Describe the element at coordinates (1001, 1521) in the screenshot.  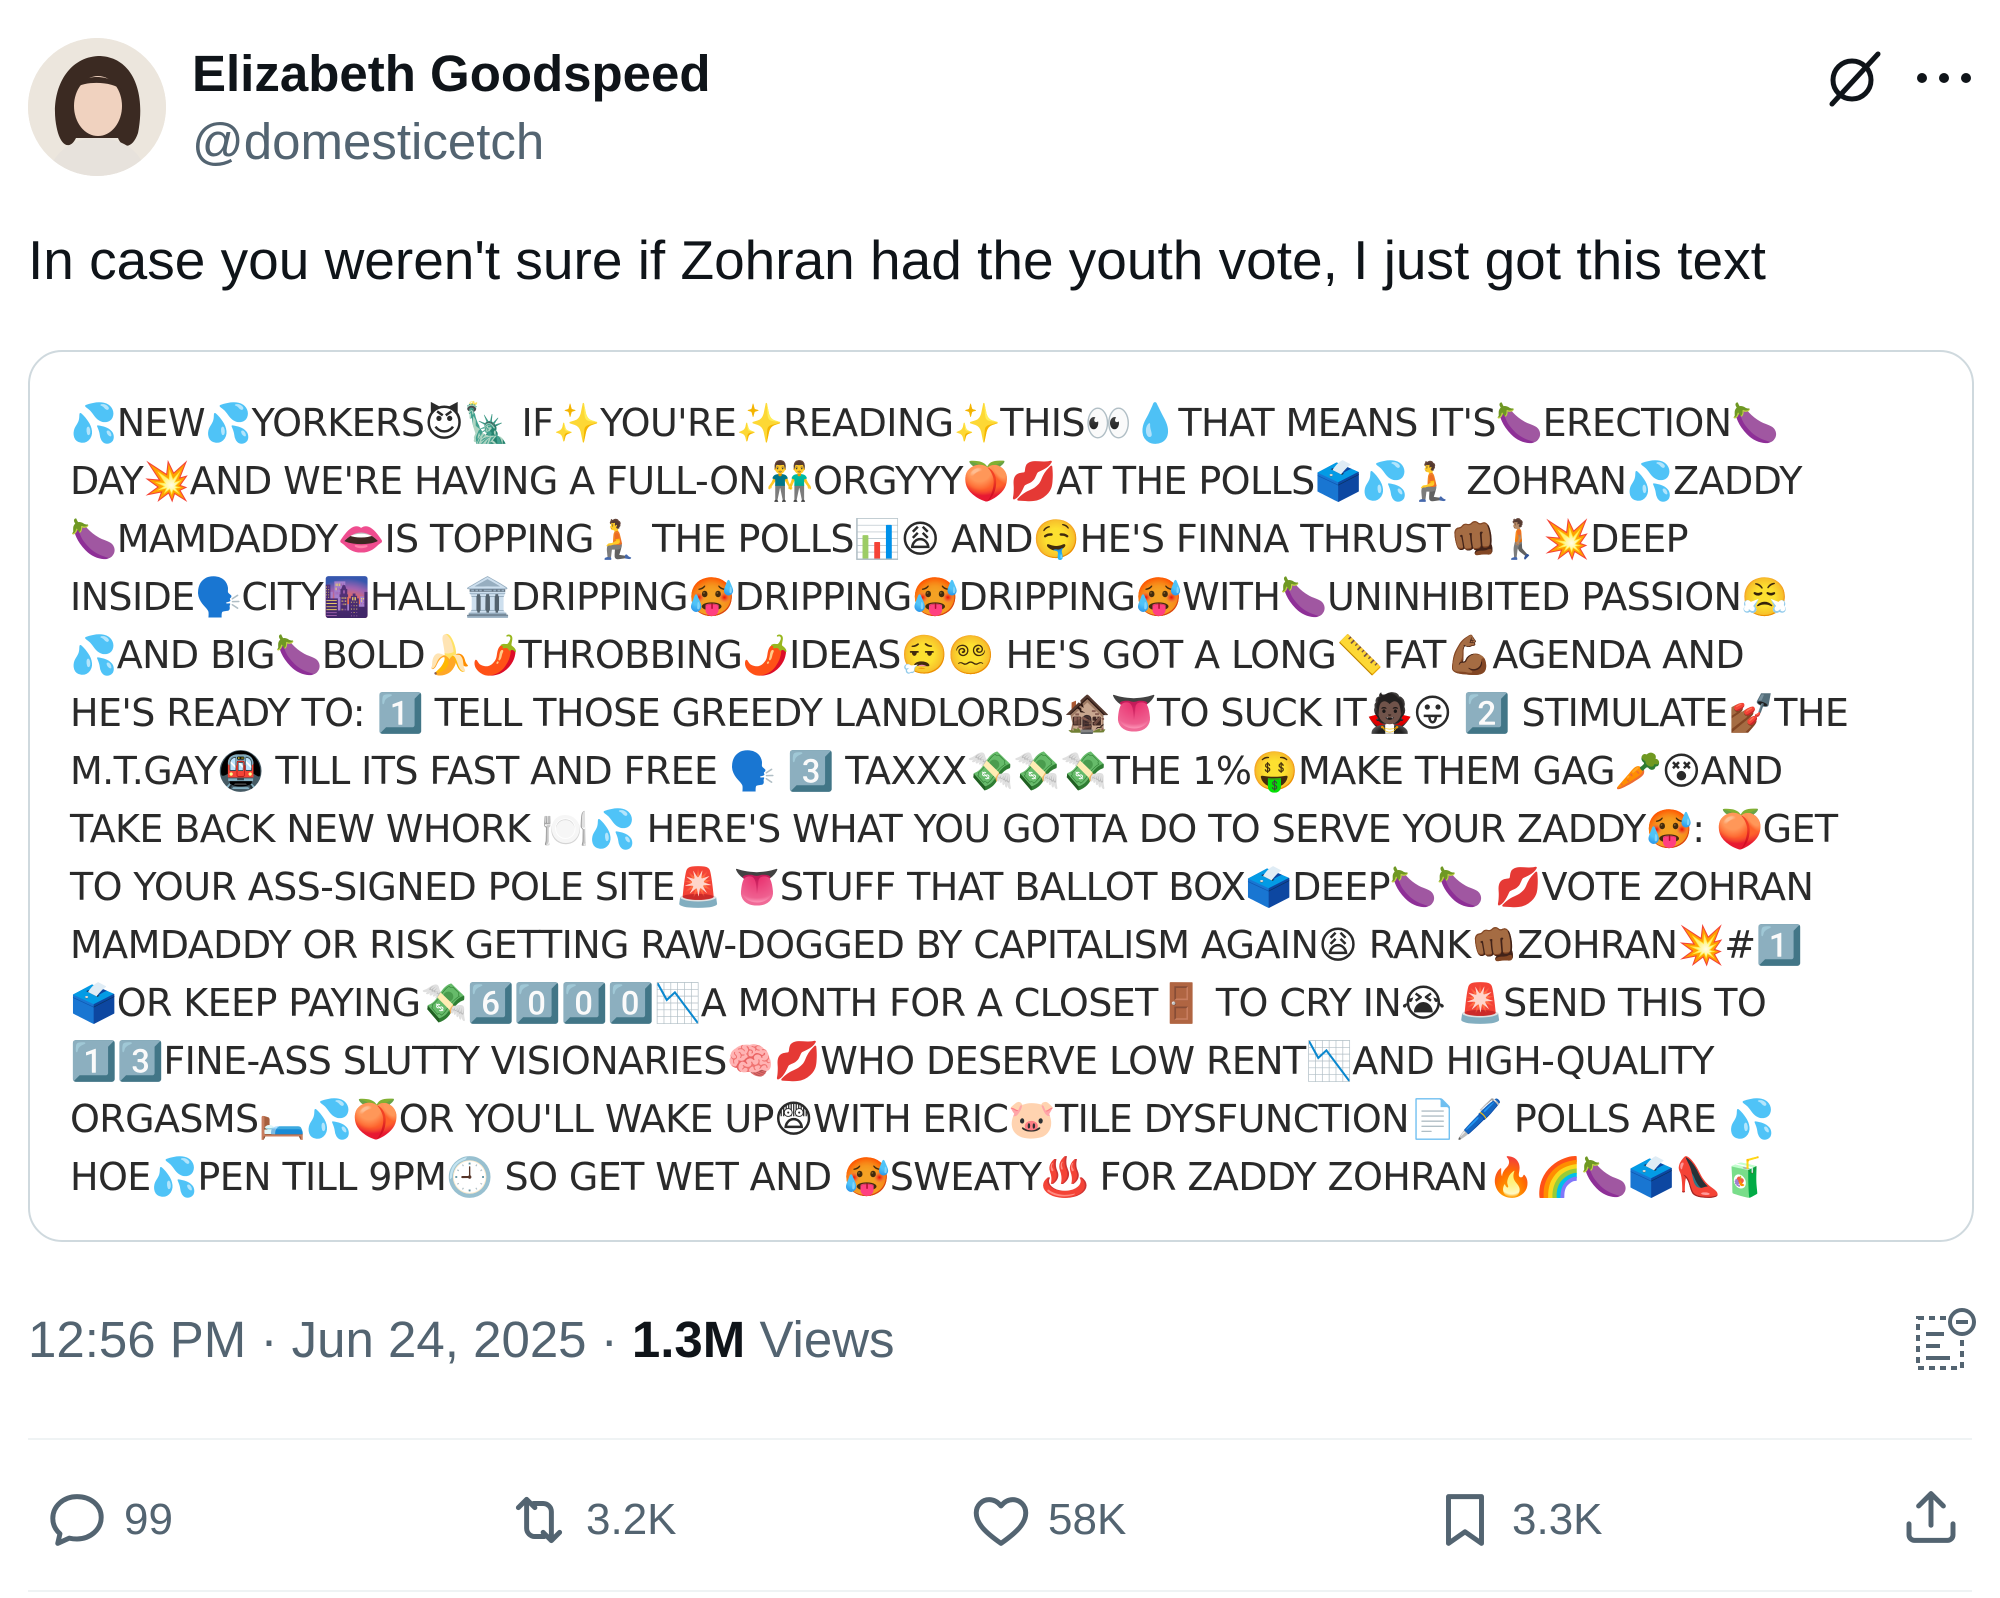
I see `heart-icon` at that location.